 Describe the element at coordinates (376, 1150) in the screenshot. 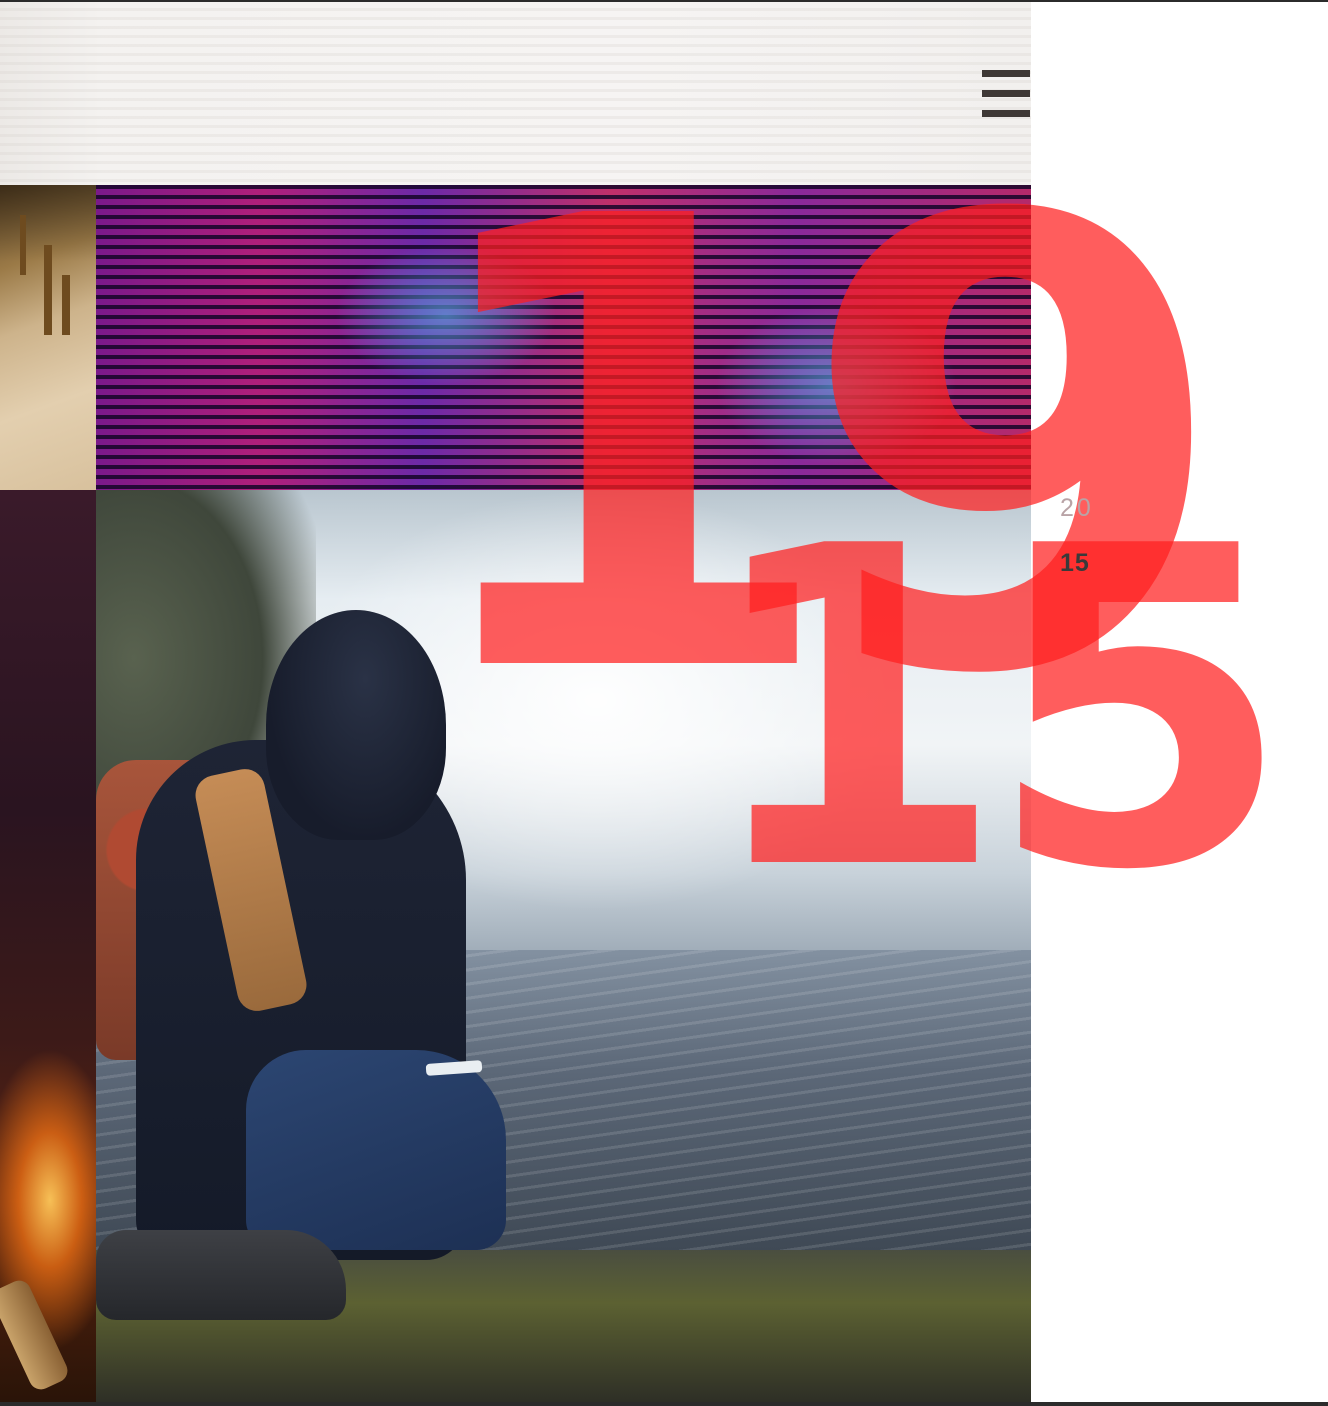

I see `hiker-jeans` at that location.